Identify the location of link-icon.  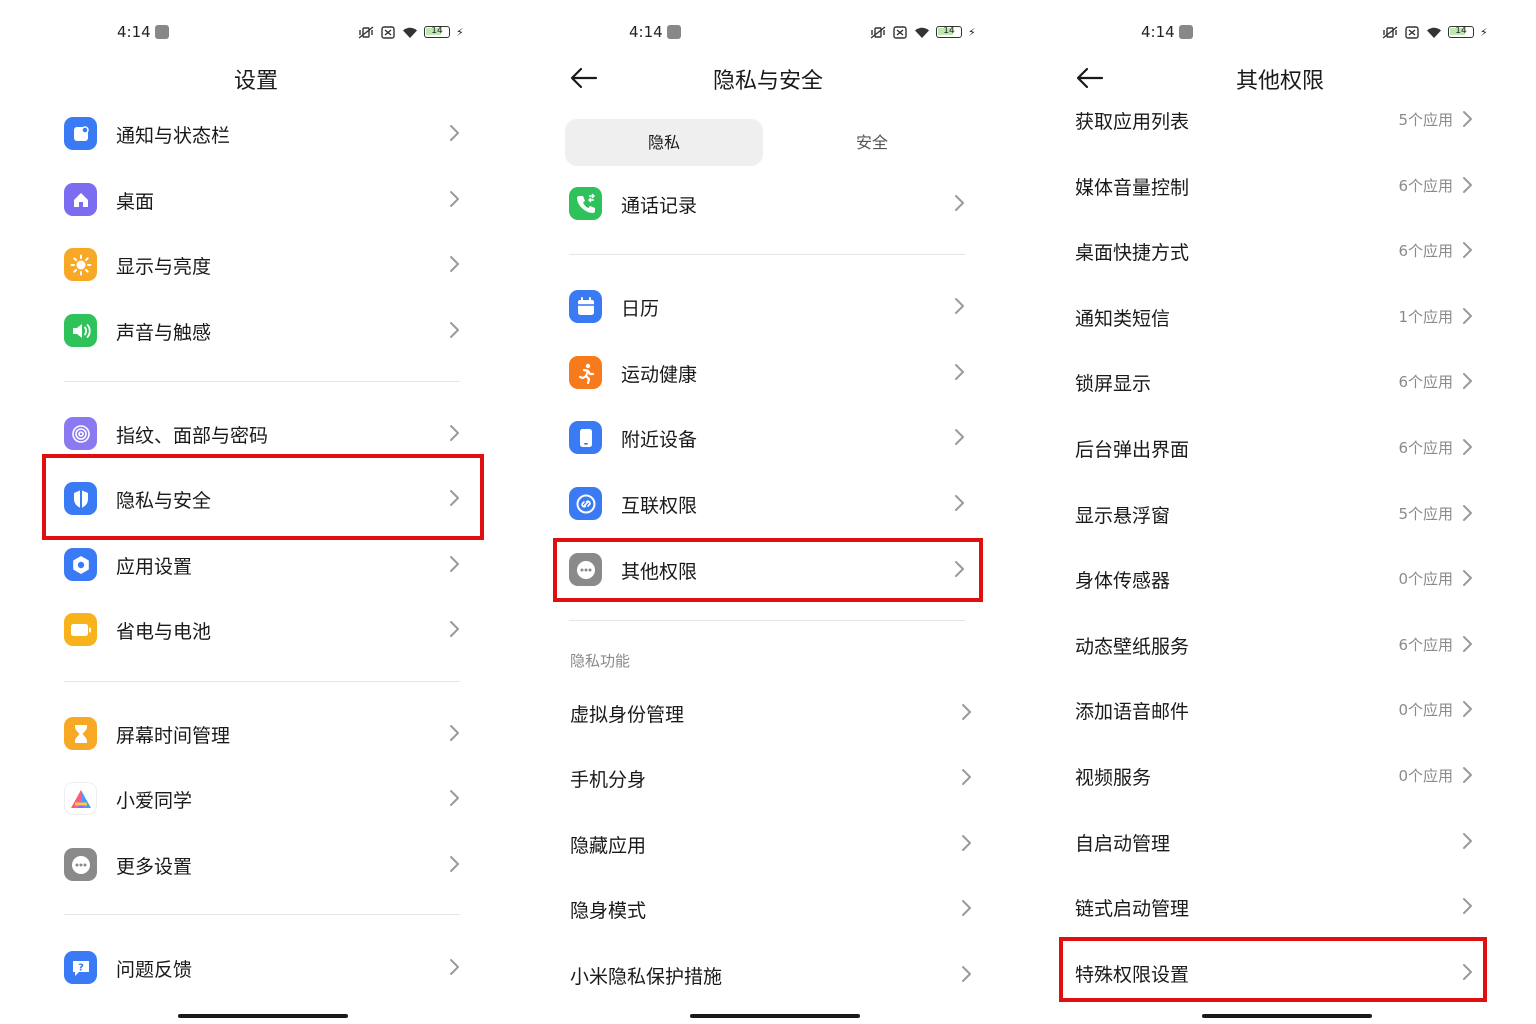
(585, 503).